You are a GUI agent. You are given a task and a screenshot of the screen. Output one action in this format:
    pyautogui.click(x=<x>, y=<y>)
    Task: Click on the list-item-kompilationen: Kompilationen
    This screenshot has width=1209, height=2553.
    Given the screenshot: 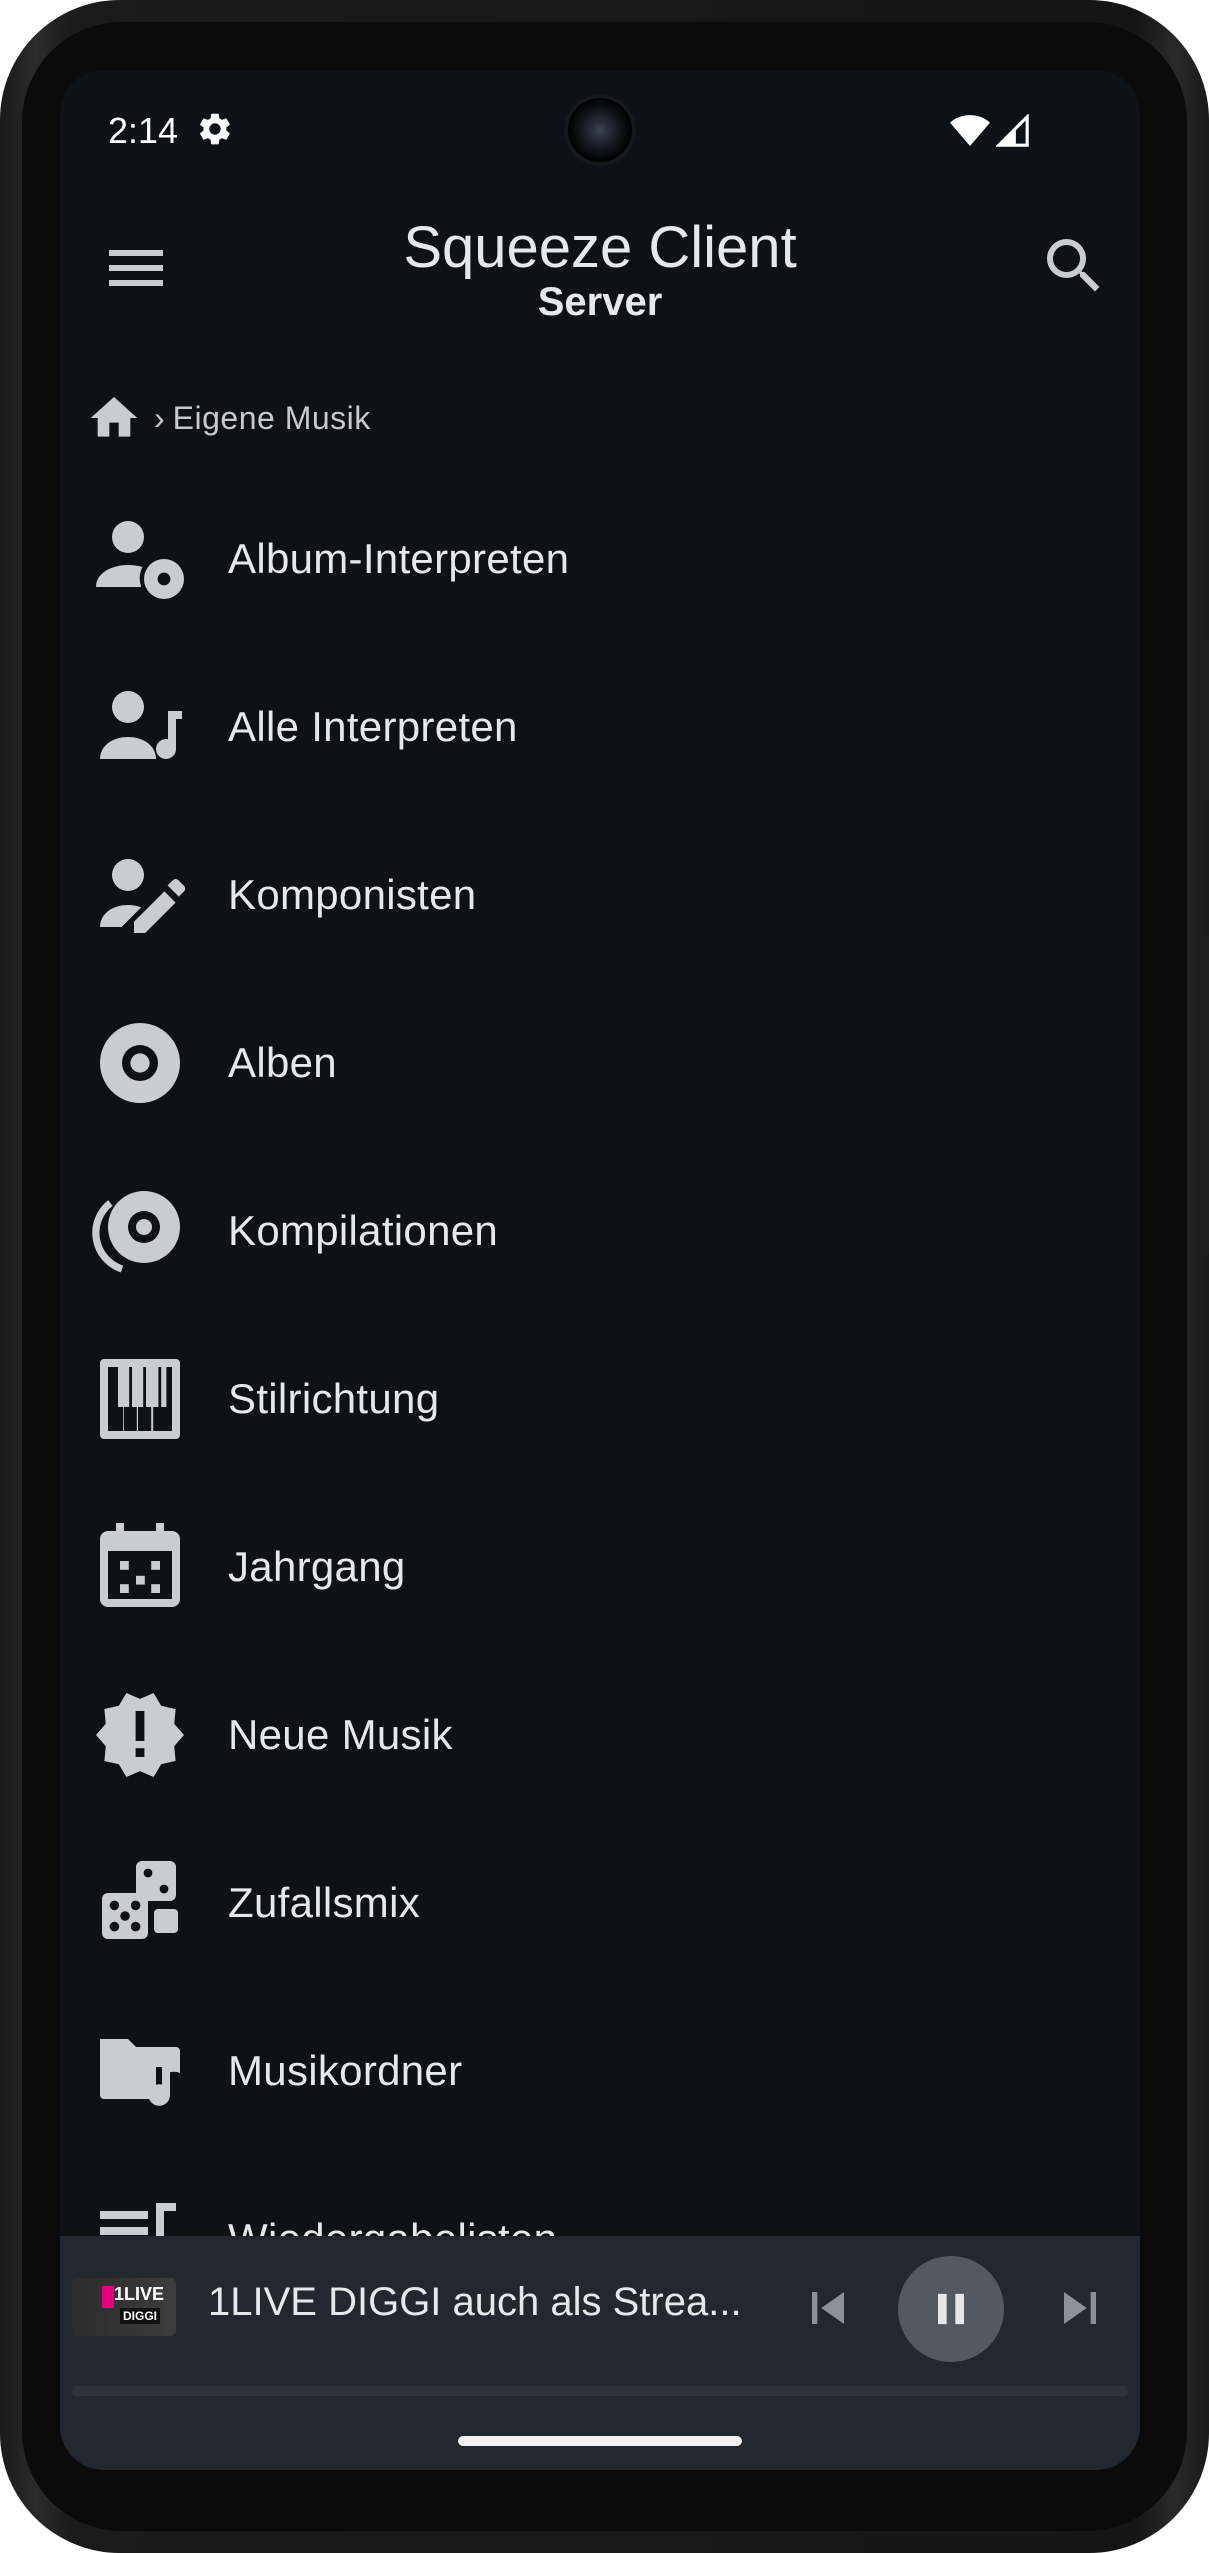 What is the action you would take?
    pyautogui.click(x=600, y=1231)
    